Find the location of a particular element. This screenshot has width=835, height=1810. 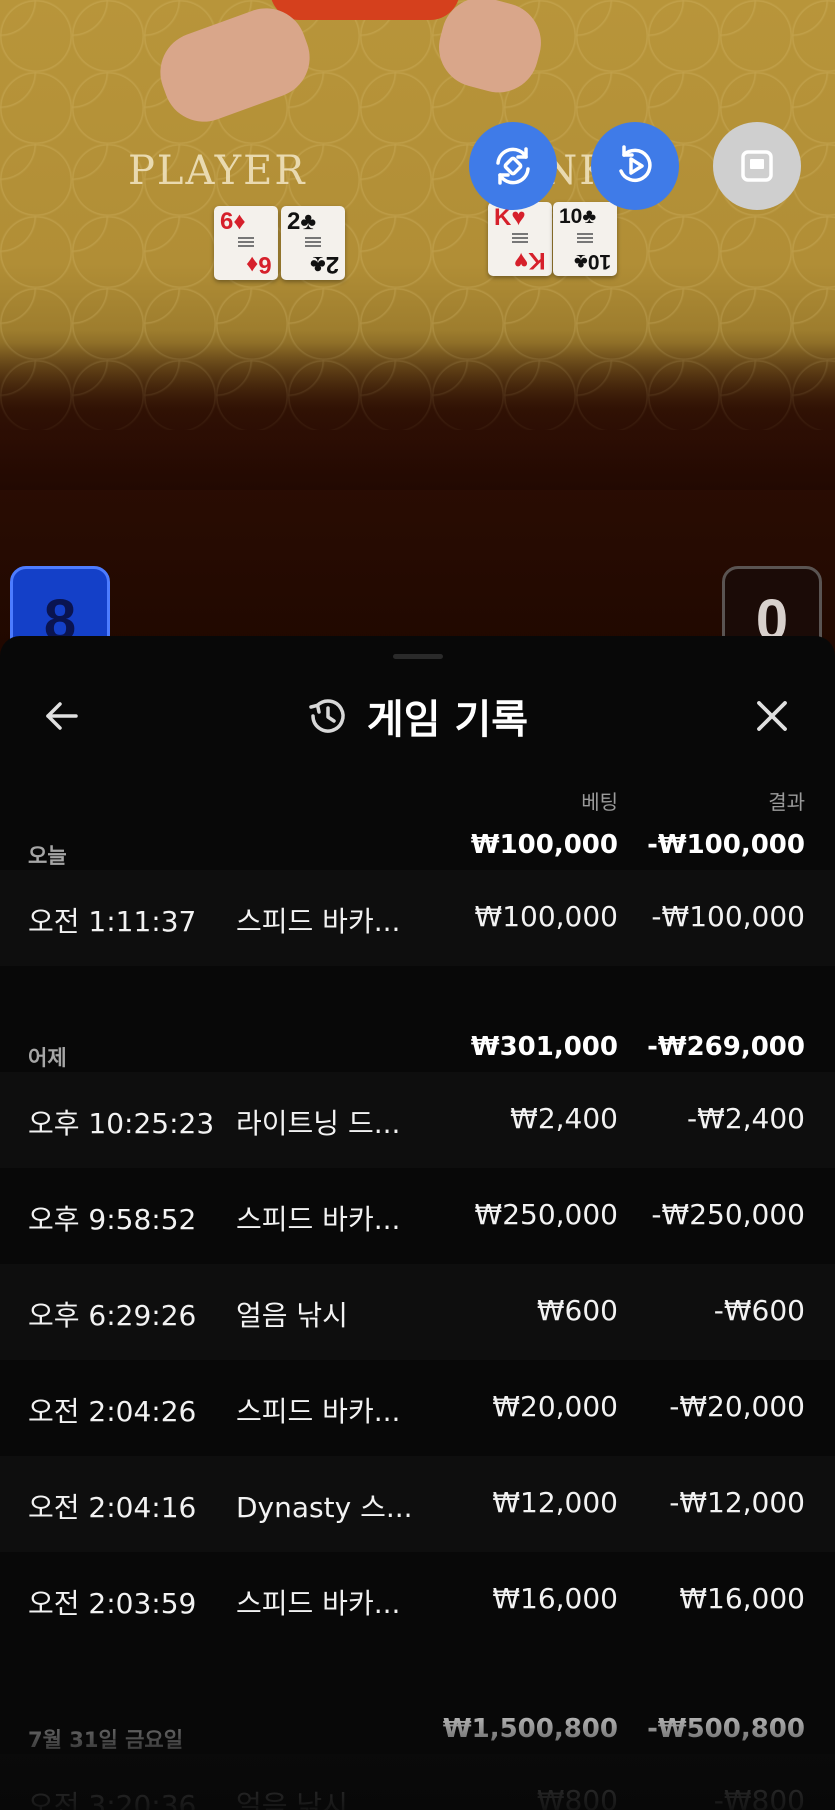

history-icon is located at coordinates (327, 716).